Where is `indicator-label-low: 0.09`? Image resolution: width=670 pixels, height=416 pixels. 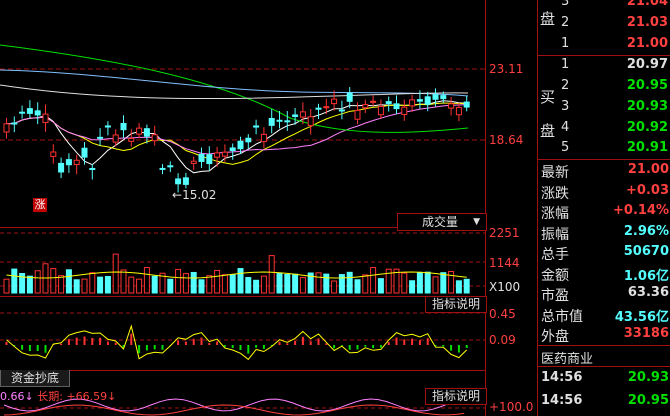
indicator-label-low: 0.09 is located at coordinates (502, 340).